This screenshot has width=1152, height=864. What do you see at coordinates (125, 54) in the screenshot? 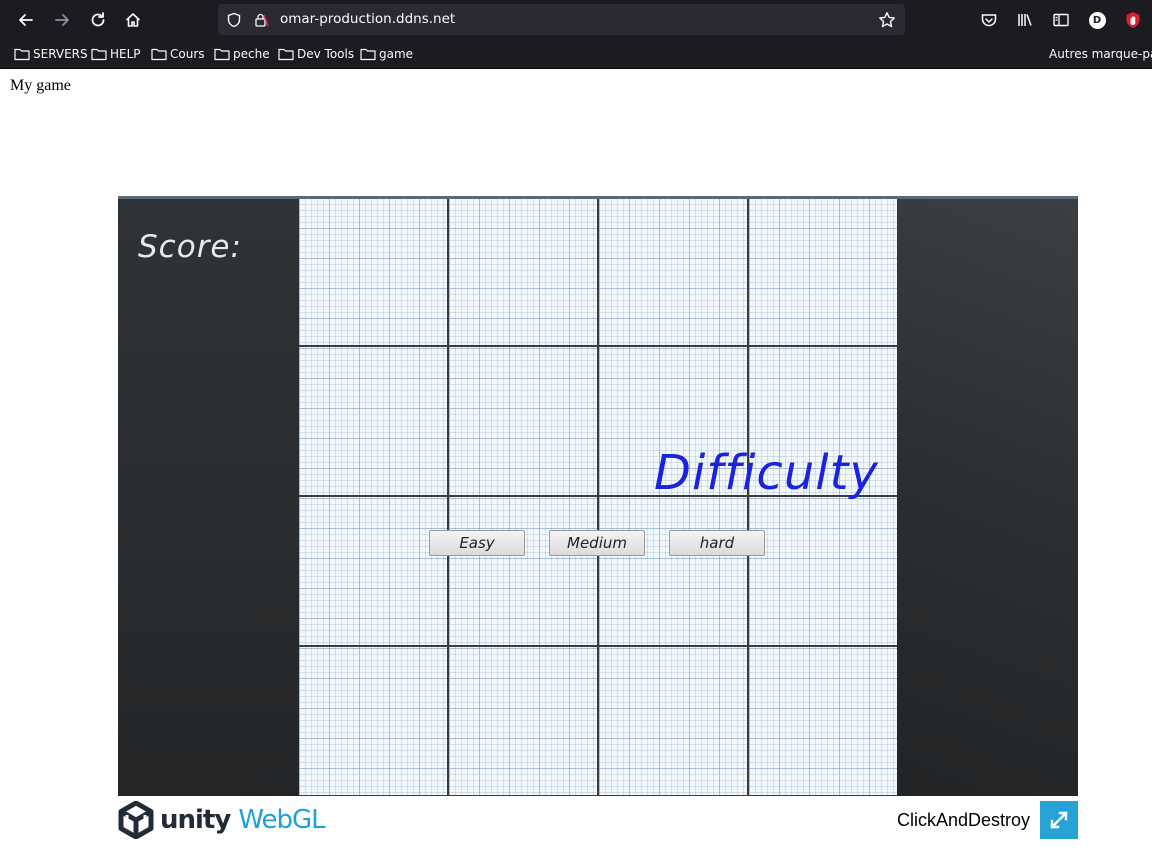
I see `bookmark-label: HELP` at bounding box center [125, 54].